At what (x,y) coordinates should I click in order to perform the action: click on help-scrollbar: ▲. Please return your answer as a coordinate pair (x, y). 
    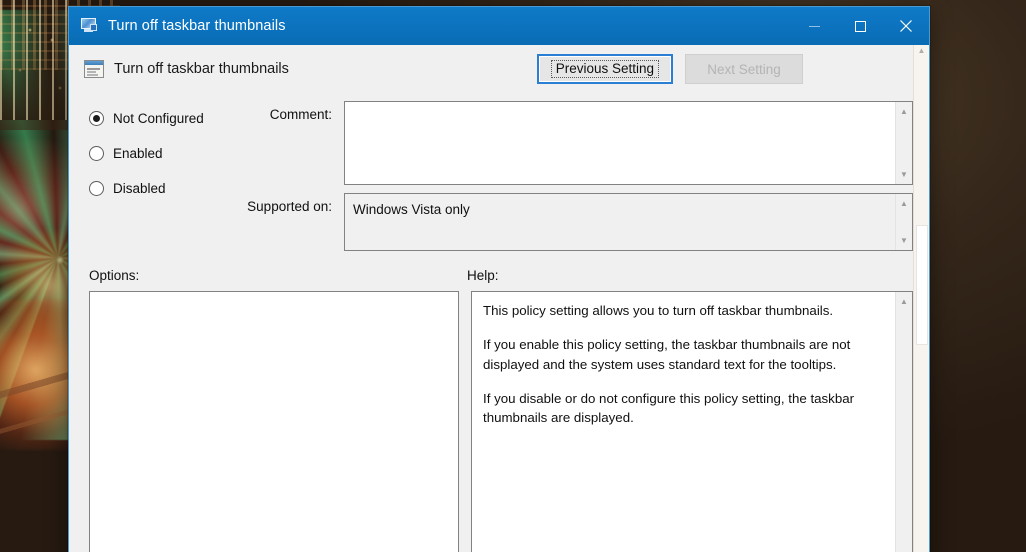
    Looking at the image, I should click on (903, 422).